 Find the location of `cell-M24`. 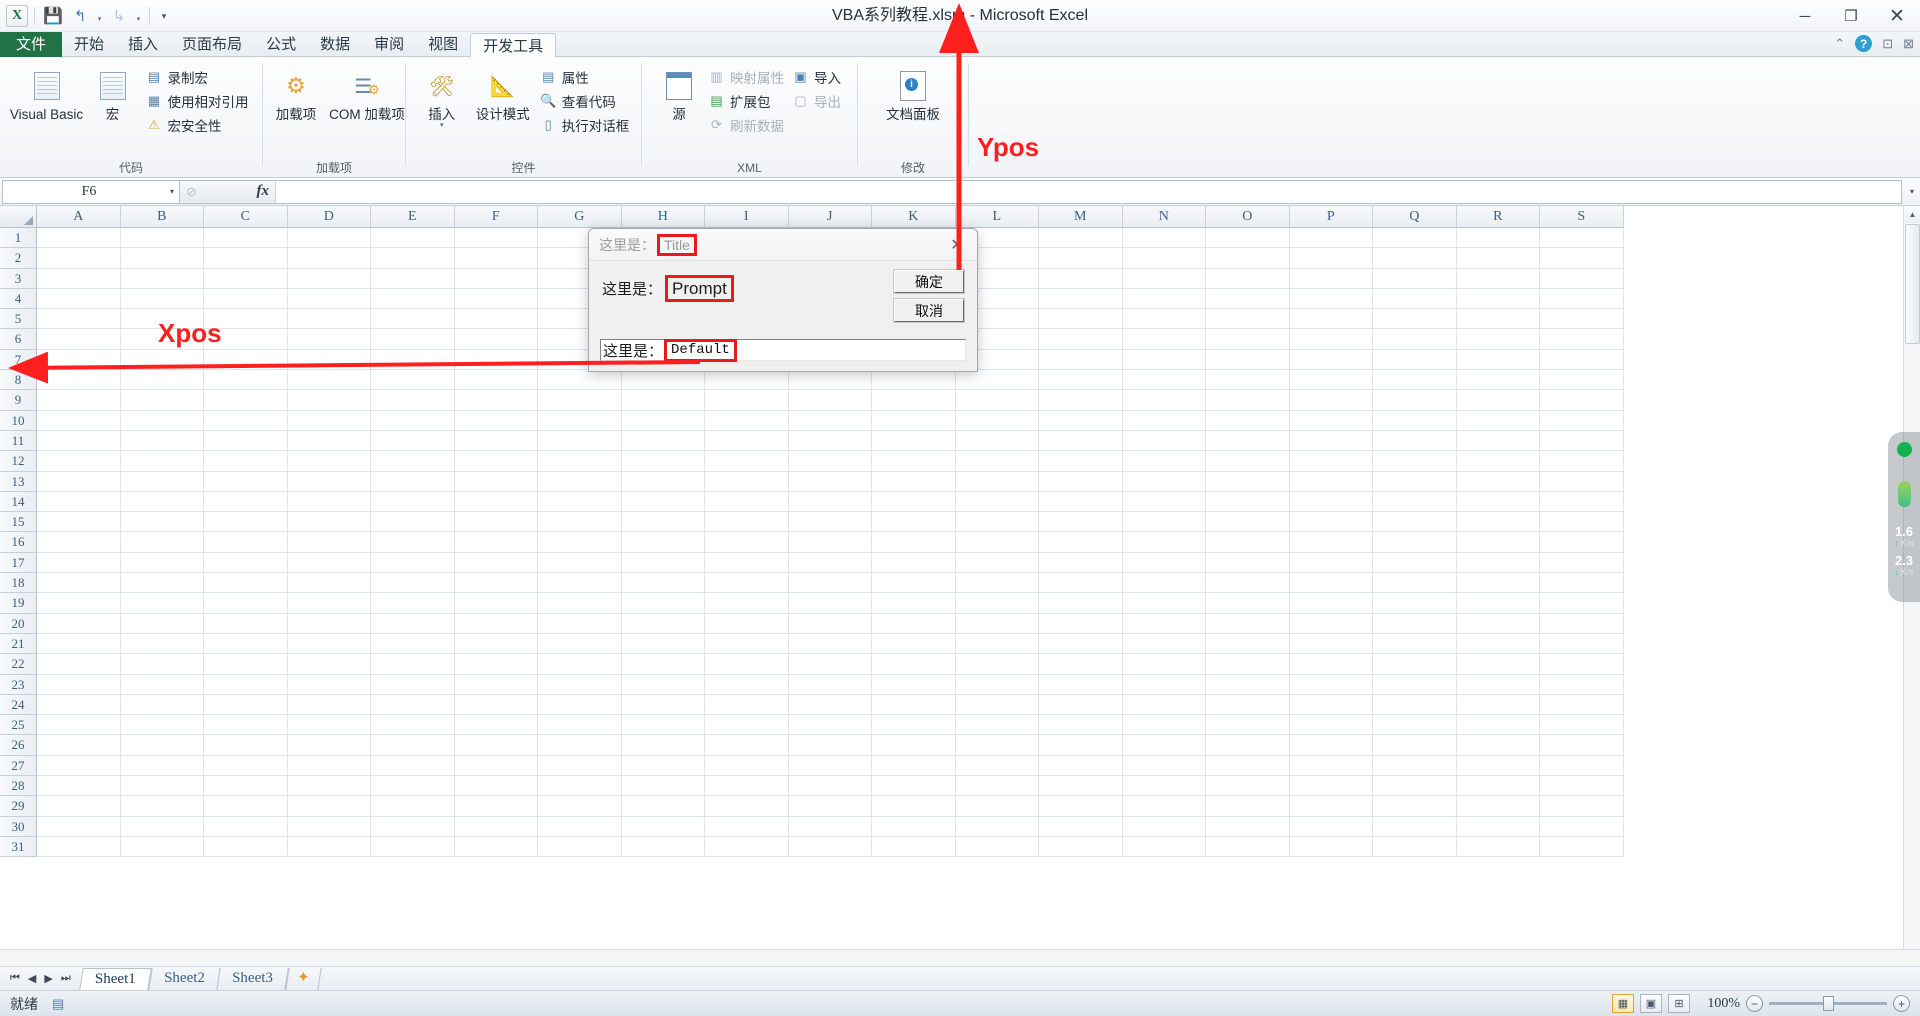

cell-M24 is located at coordinates (1081, 705).